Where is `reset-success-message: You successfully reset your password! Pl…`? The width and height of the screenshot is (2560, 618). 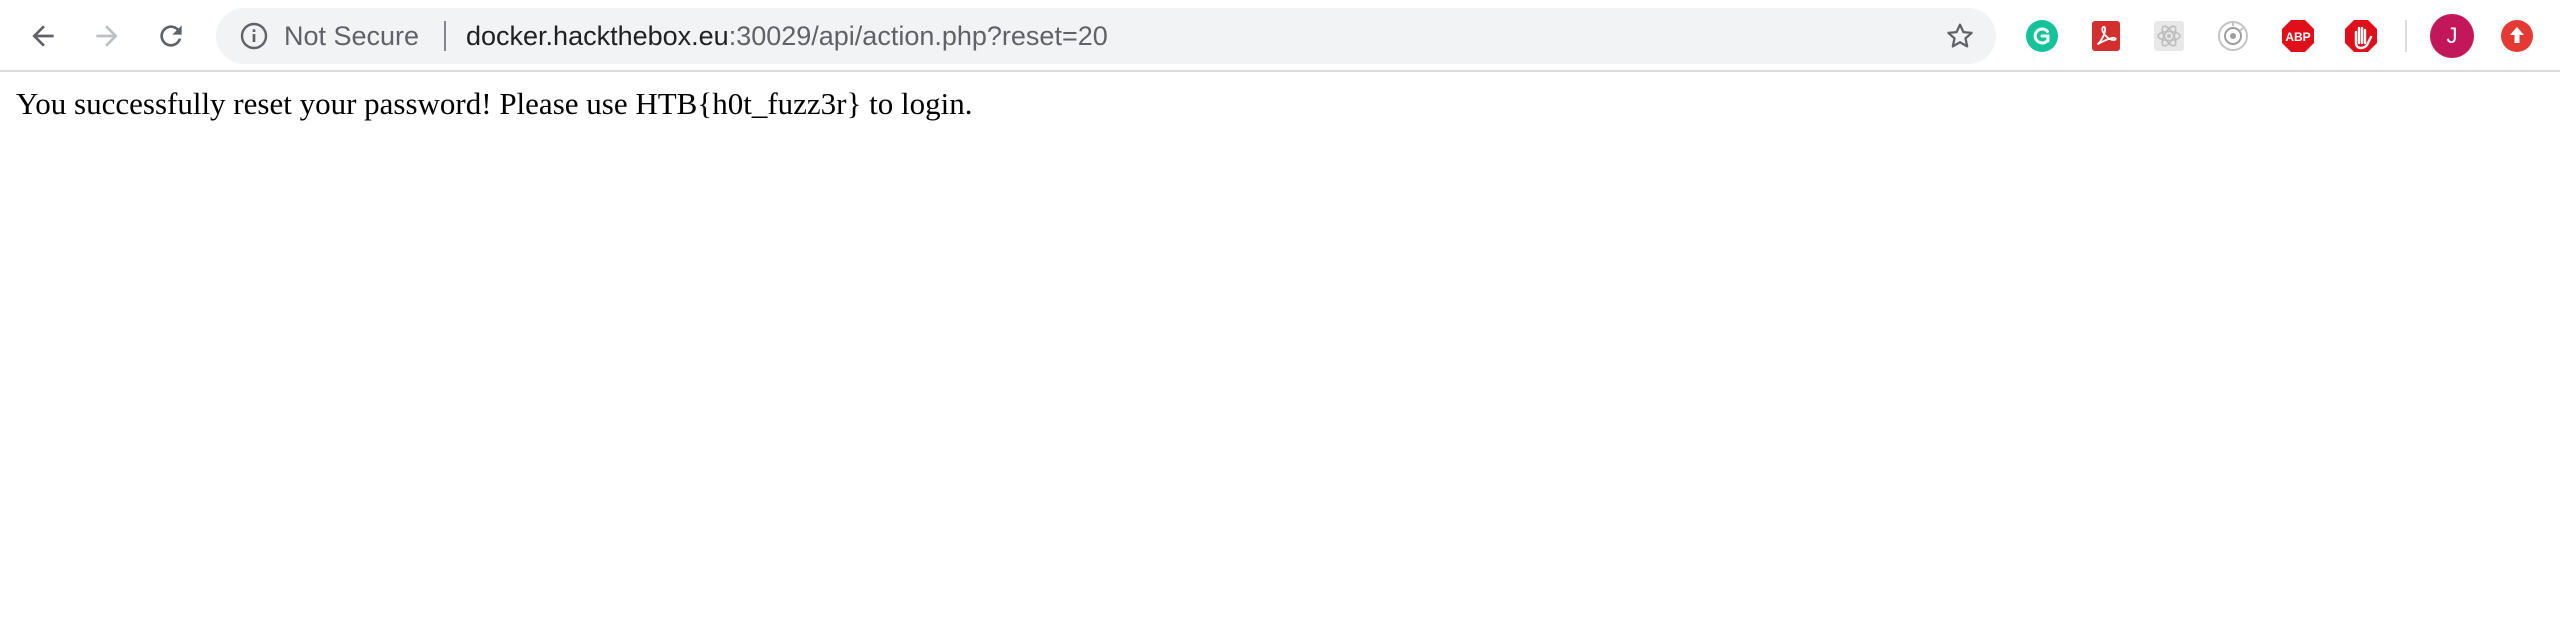
reset-success-message: You successfully reset your password! Pl… is located at coordinates (494, 103).